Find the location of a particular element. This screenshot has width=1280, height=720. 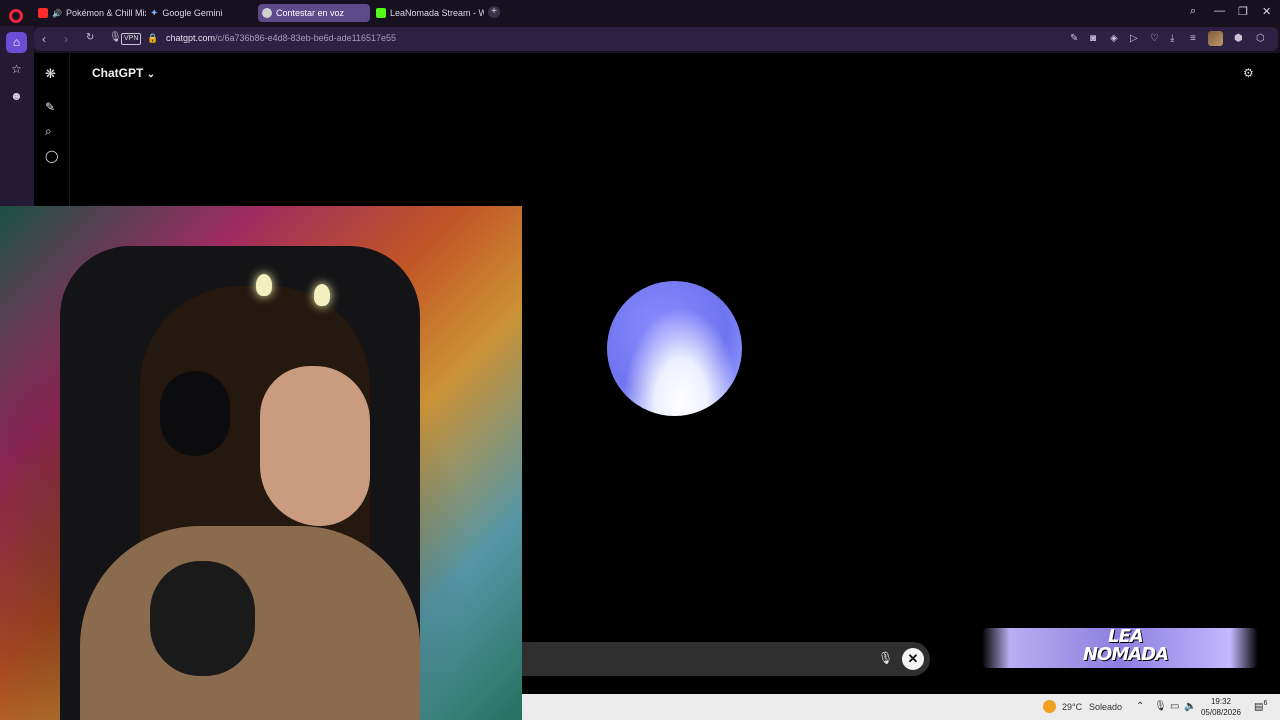

clock: 19:32 05/08/2026 is located at coordinates (1221, 707).